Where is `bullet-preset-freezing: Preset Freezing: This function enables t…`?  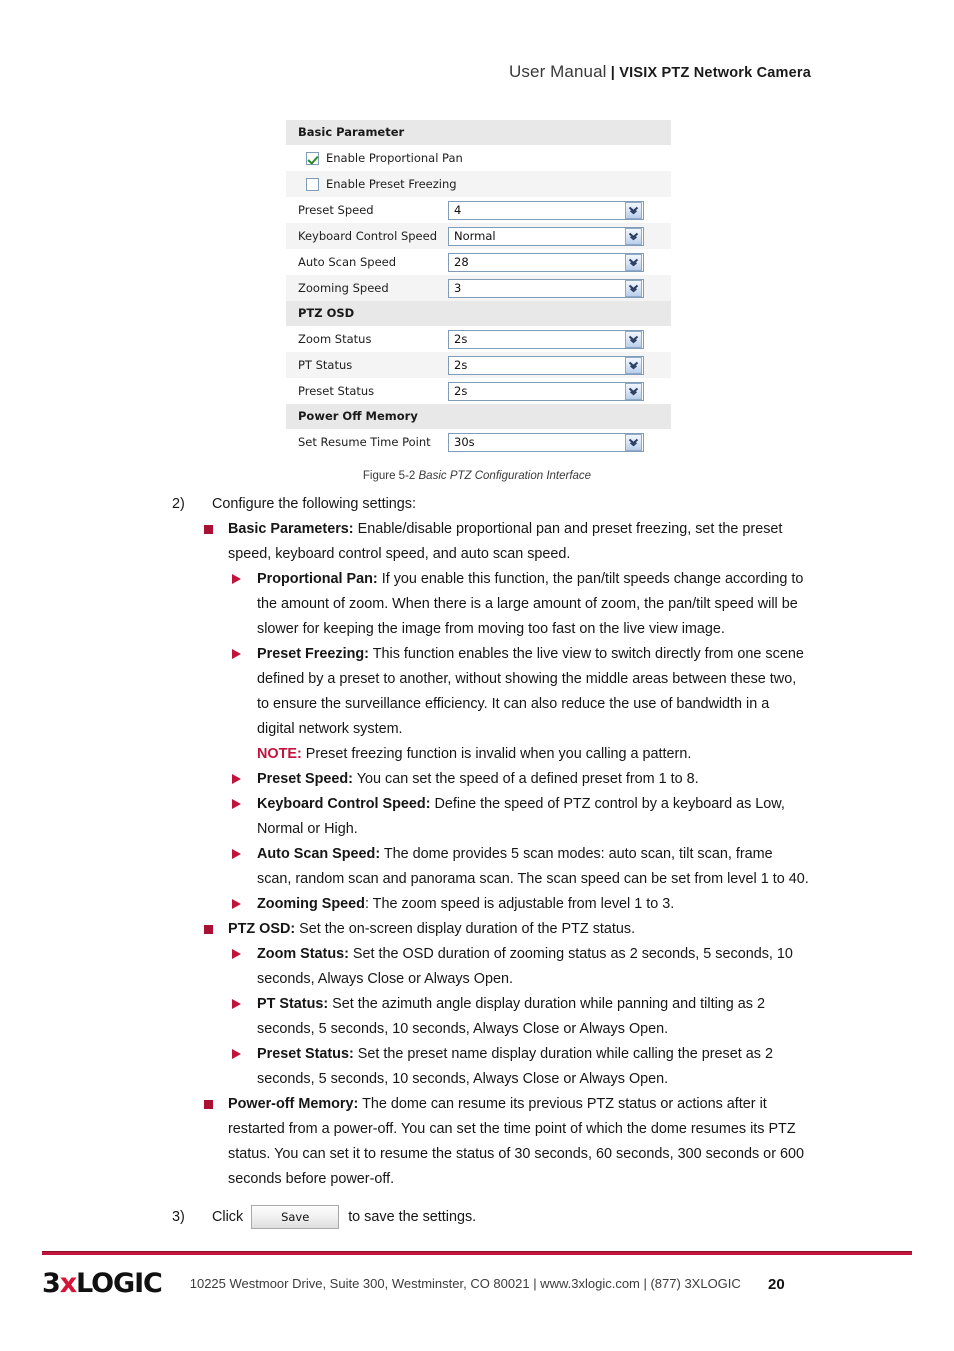 bullet-preset-freezing: Preset Freezing: This function enables t… is located at coordinates (477, 704).